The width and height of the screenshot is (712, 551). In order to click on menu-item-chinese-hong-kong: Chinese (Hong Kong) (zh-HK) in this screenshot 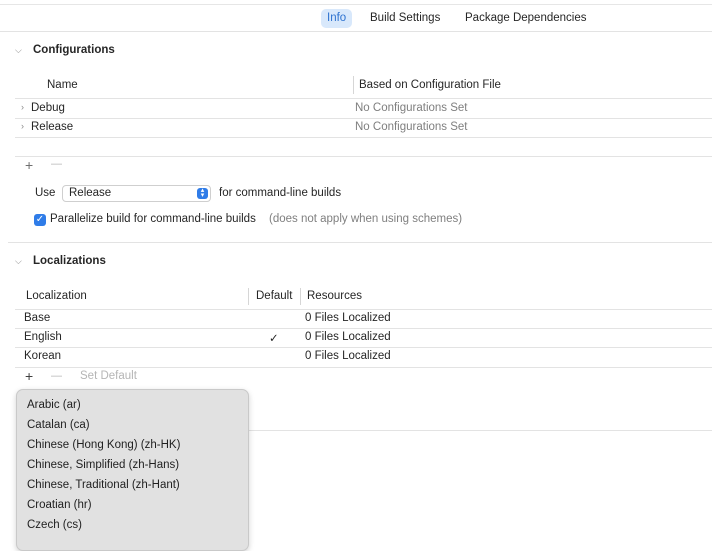, I will do `click(103, 445)`.